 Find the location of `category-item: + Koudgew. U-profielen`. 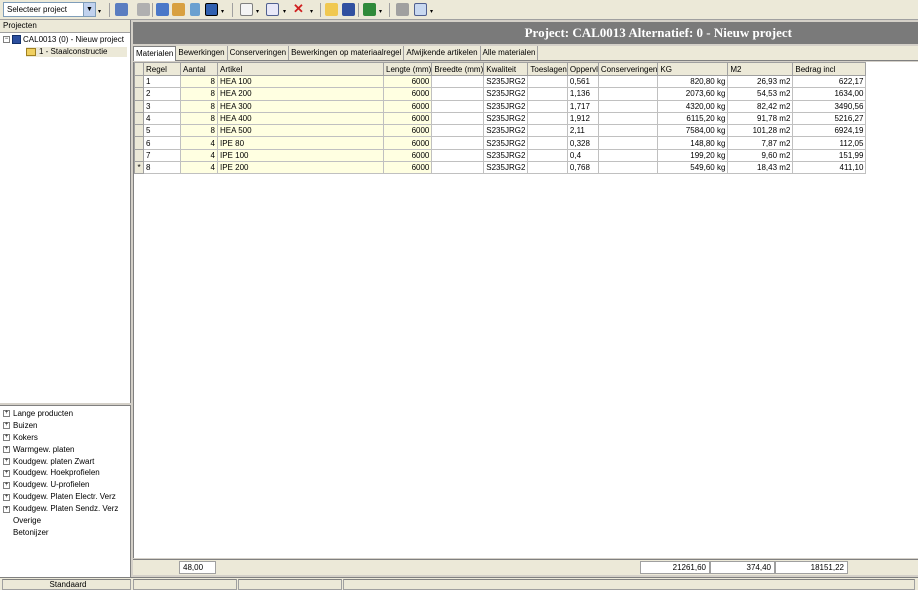

category-item: + Koudgew. U-profielen is located at coordinates (65, 485).